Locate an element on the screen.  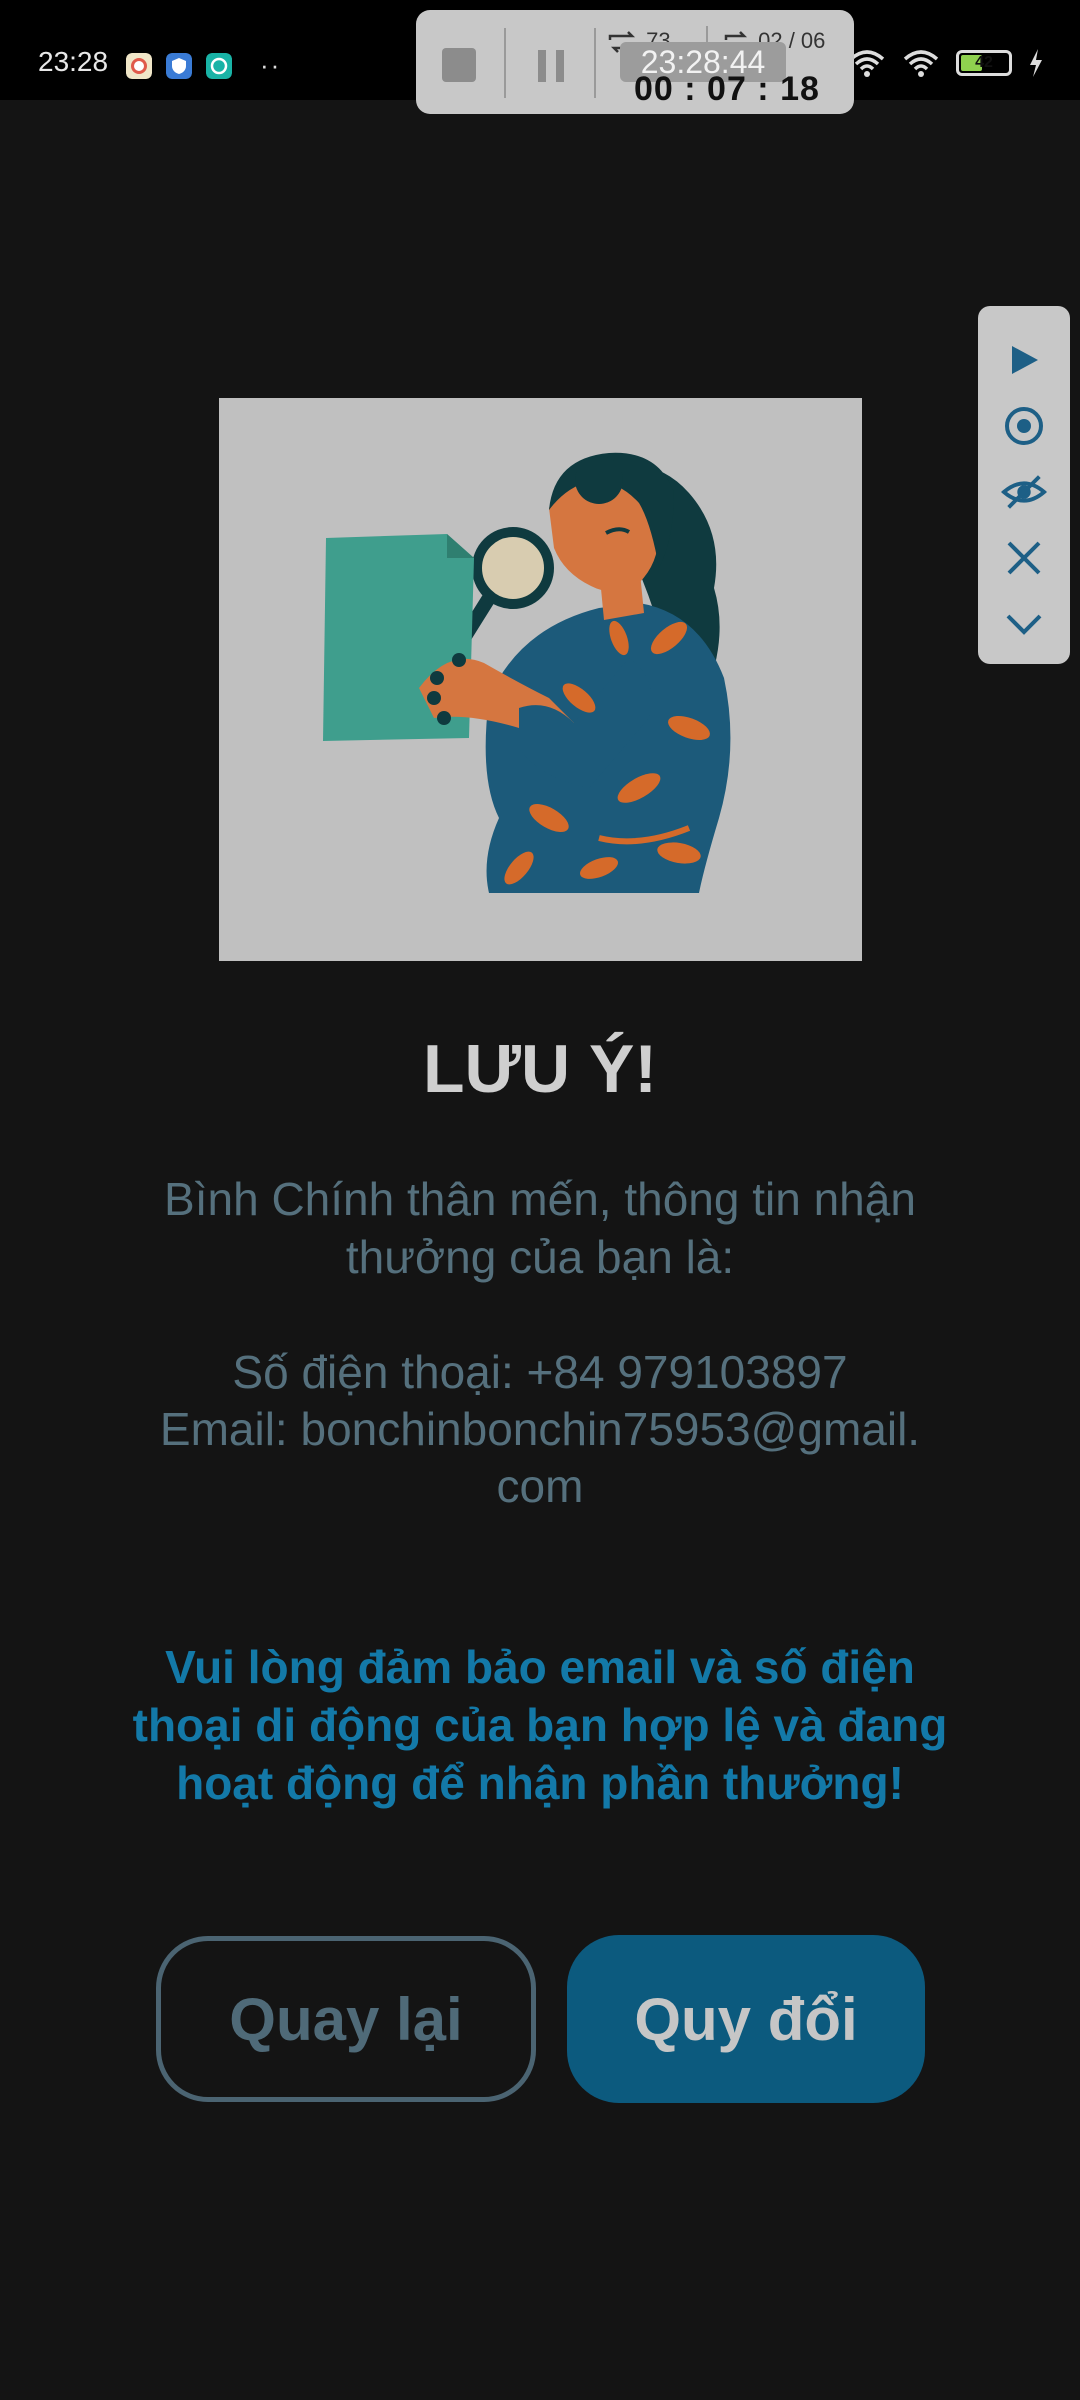
play-button is located at coordinates (1024, 360).